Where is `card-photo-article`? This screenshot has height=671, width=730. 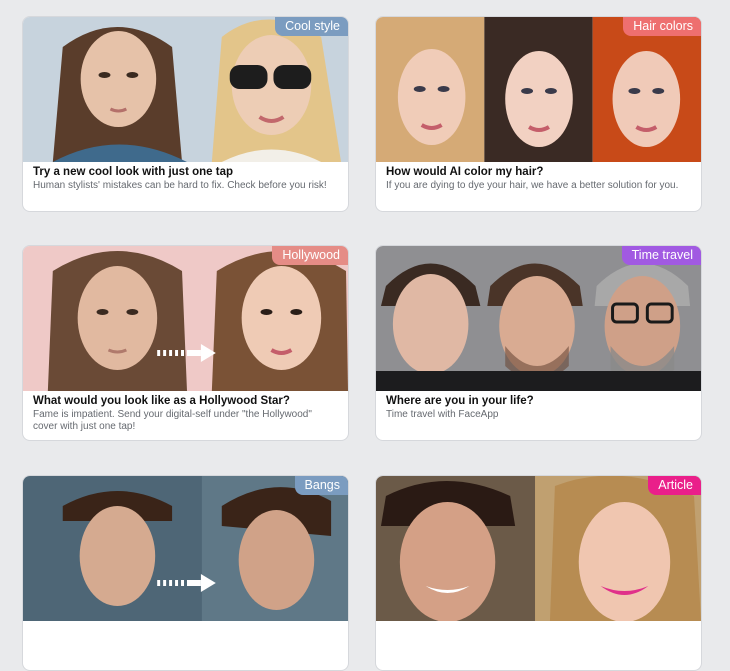
card-photo-article is located at coordinates (538, 548).